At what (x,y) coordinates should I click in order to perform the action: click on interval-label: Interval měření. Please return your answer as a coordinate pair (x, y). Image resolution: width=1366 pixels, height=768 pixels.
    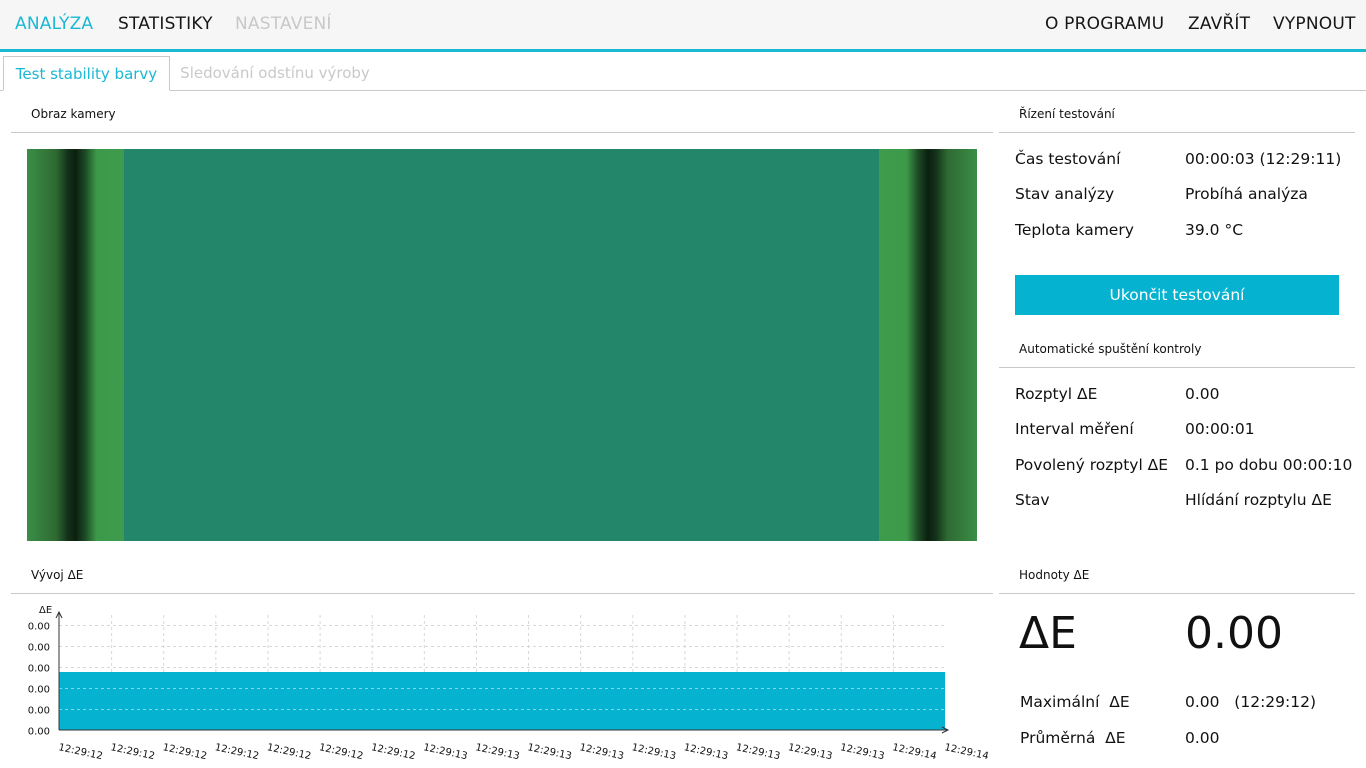
    Looking at the image, I should click on (1074, 429).